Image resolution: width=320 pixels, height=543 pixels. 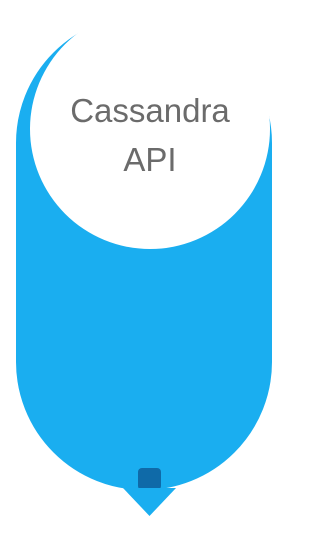 I want to click on arrow-shaft, so click(x=149, y=479).